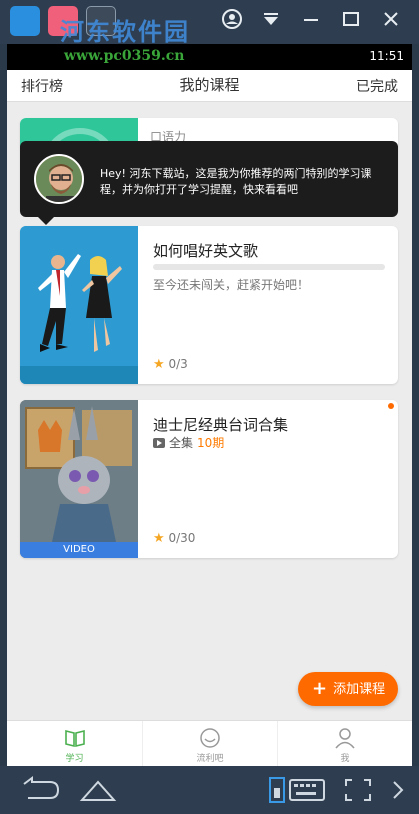 This screenshot has width=419, height=814. I want to click on account-icon, so click(232, 21).